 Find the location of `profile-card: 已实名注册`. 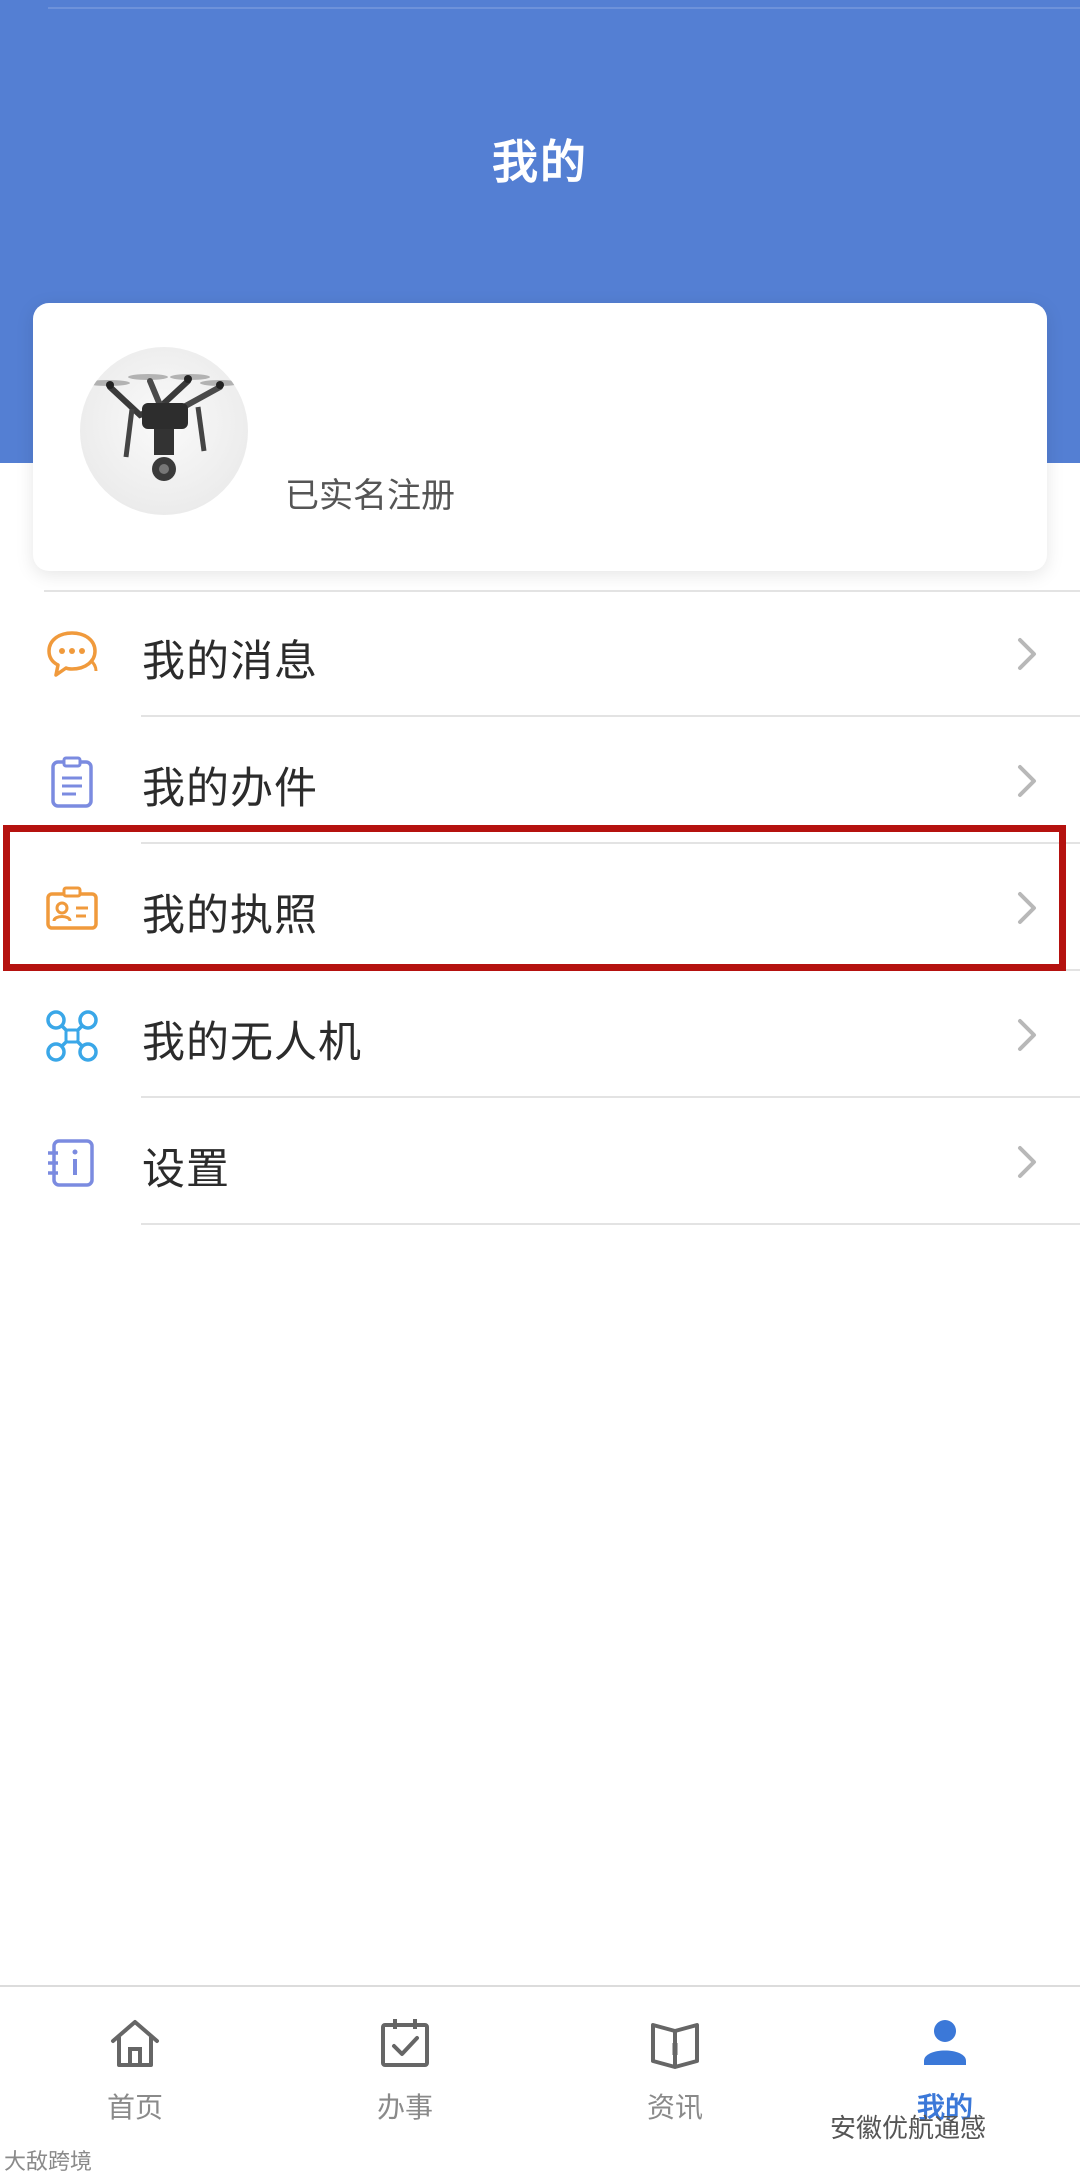

profile-card: 已实名注册 is located at coordinates (540, 437).